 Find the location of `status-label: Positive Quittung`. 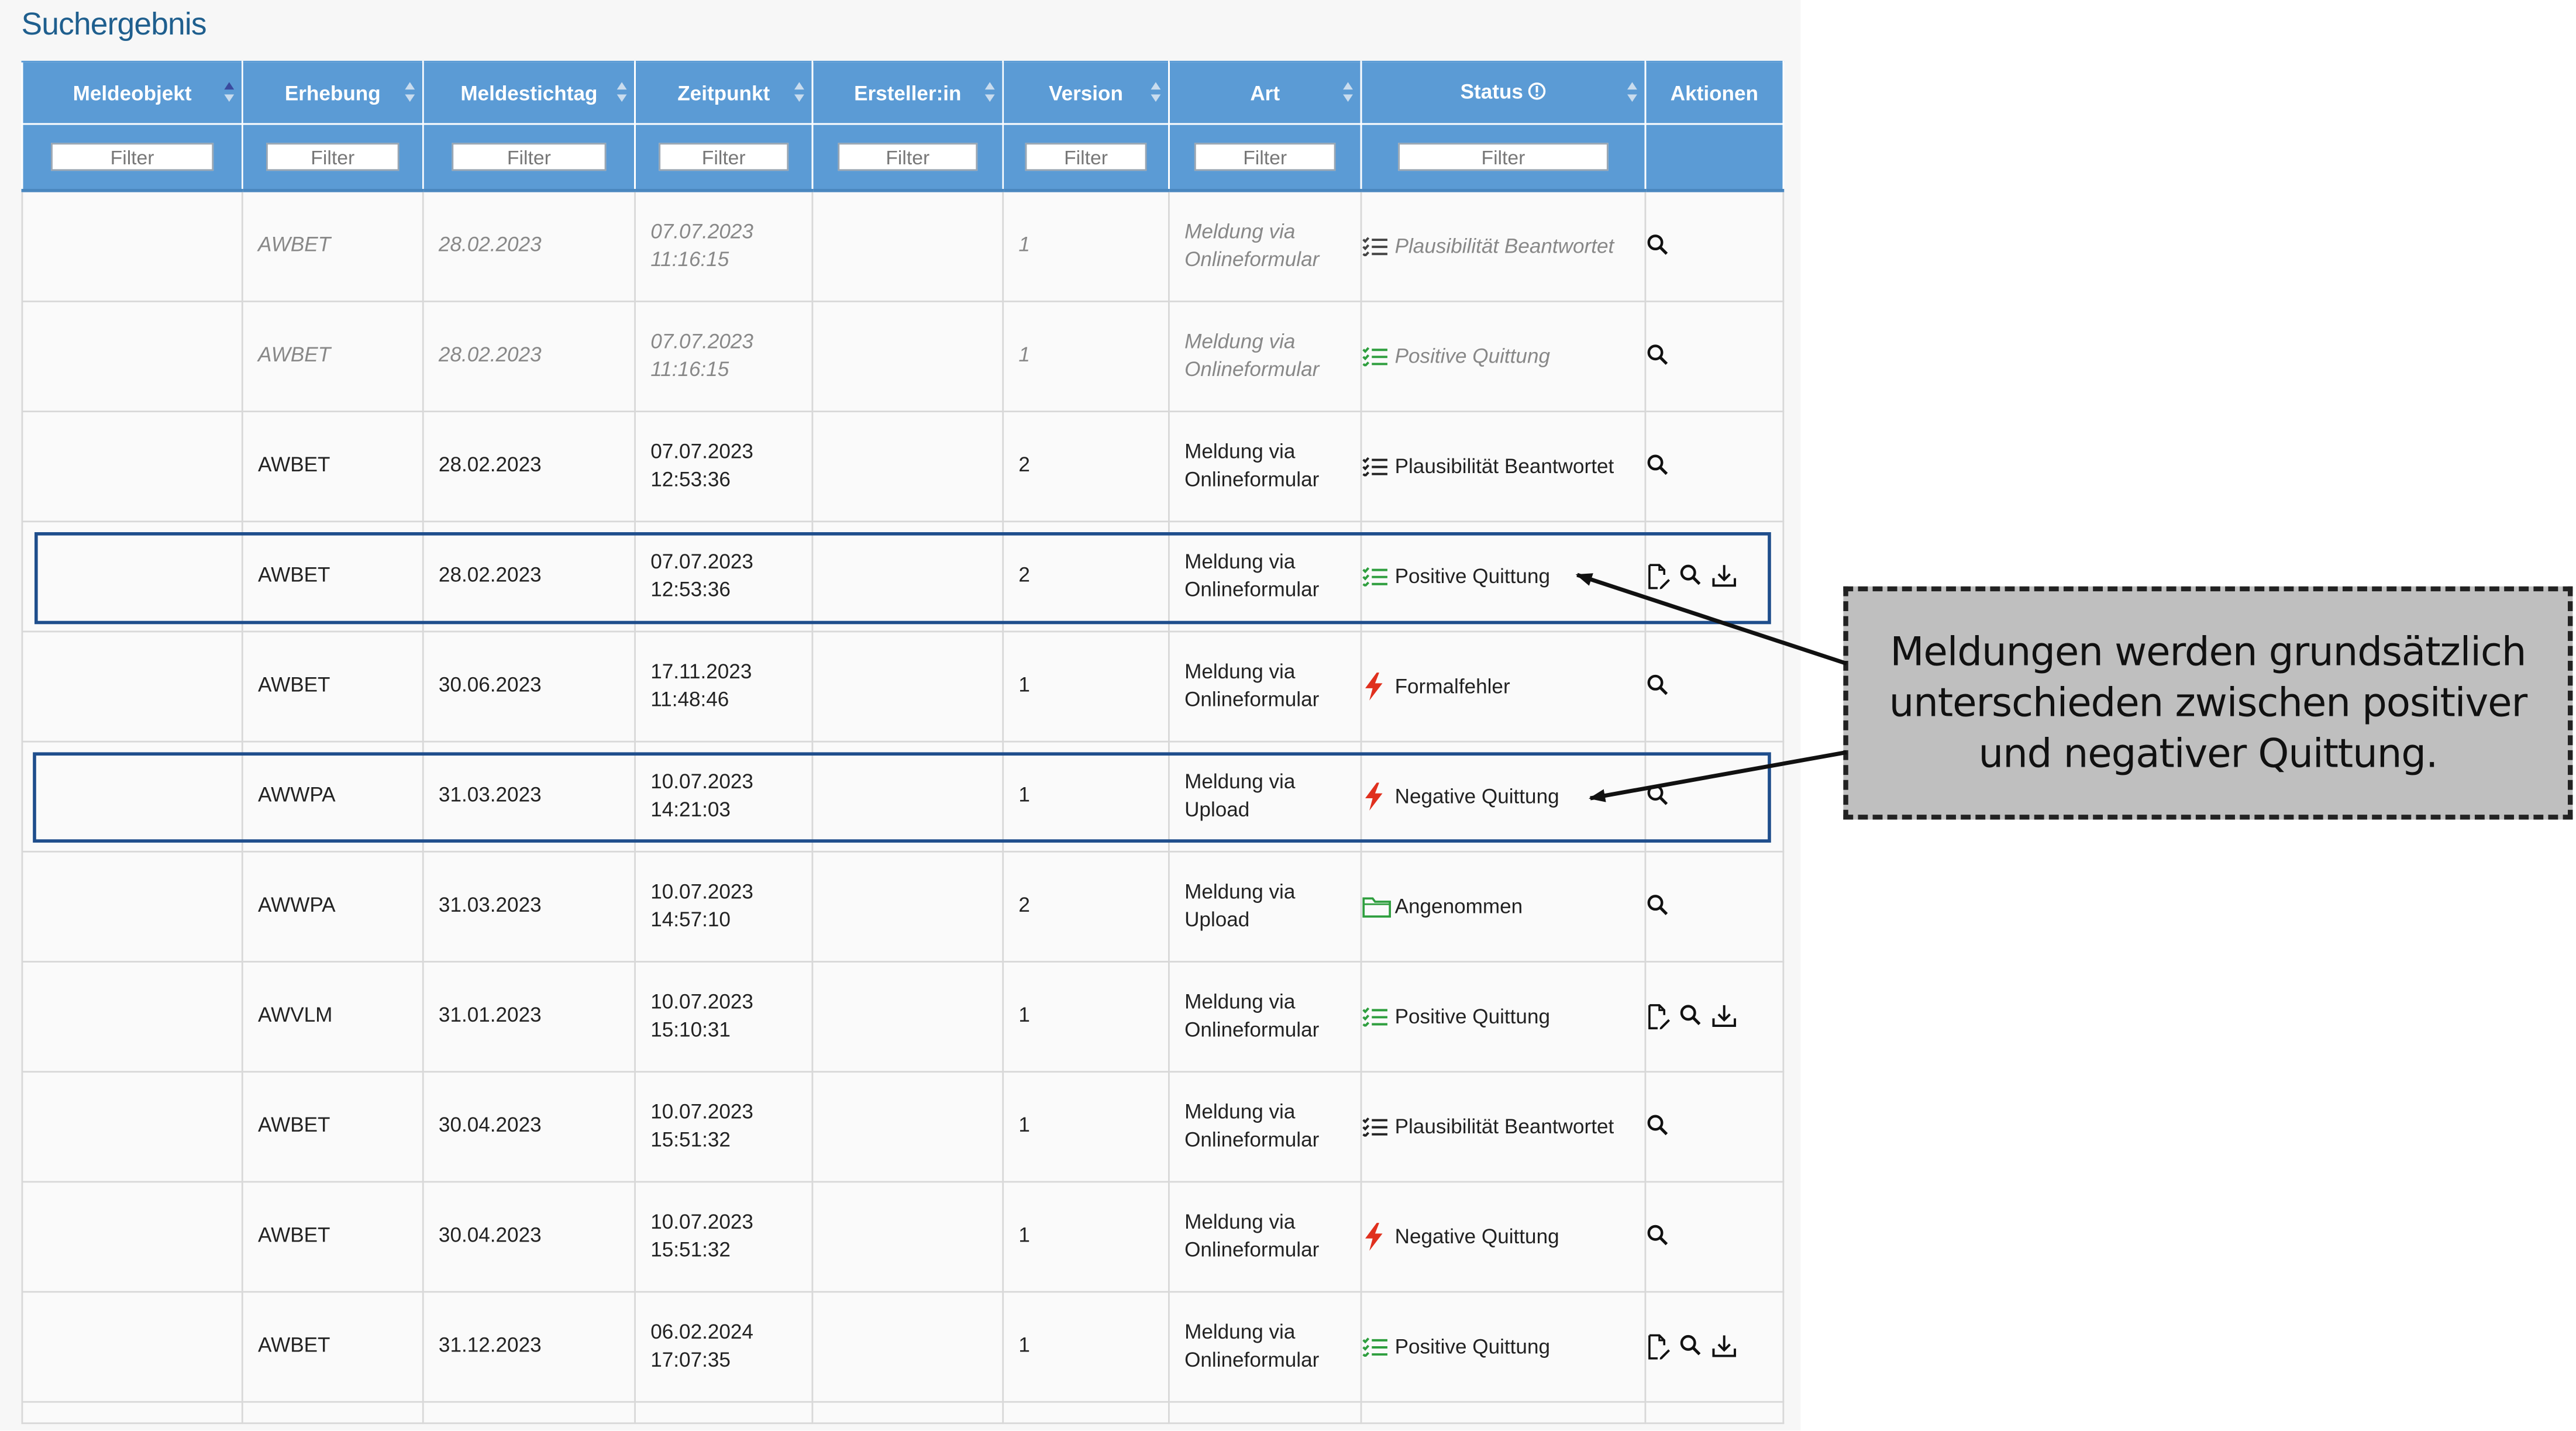

status-label: Positive Quittung is located at coordinates (1472, 1347).